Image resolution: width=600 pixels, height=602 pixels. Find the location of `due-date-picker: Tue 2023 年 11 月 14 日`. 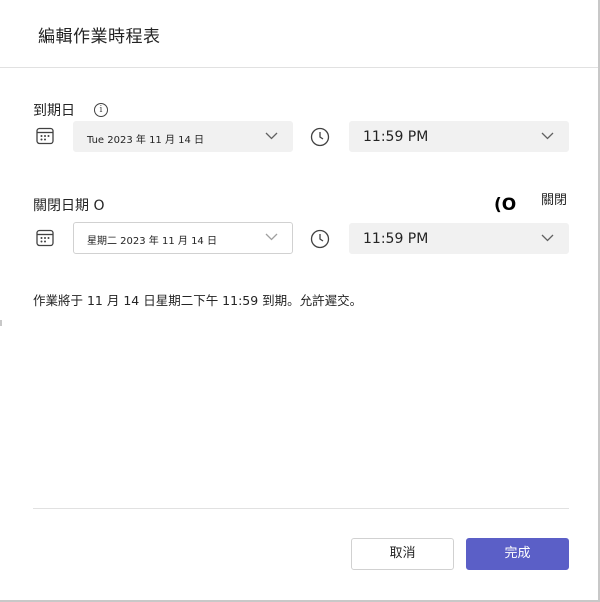

due-date-picker: Tue 2023 年 11 月 14 日 is located at coordinates (183, 136).